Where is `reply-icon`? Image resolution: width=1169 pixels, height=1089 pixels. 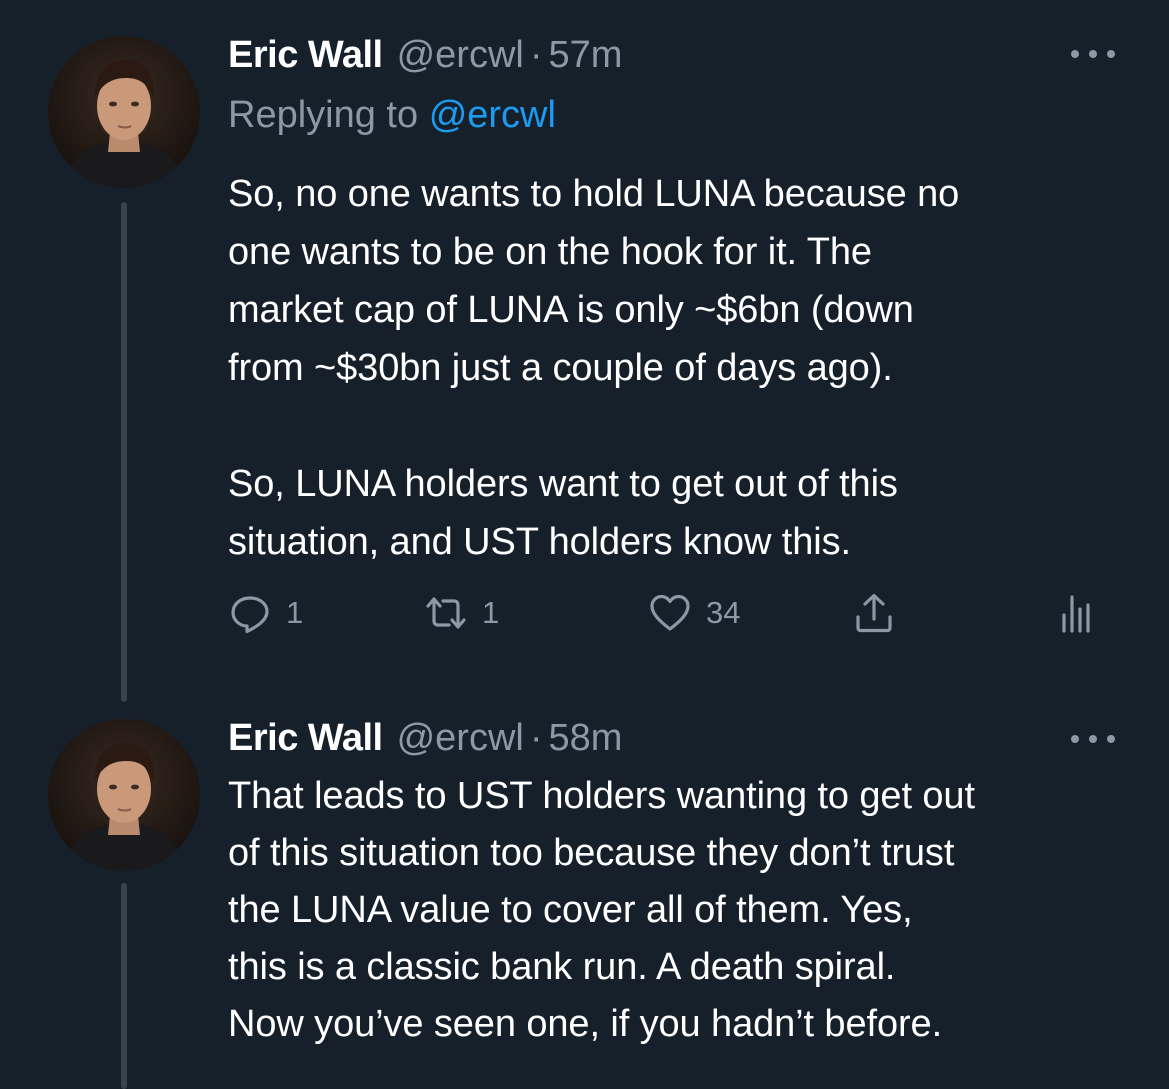
reply-icon is located at coordinates (250, 615).